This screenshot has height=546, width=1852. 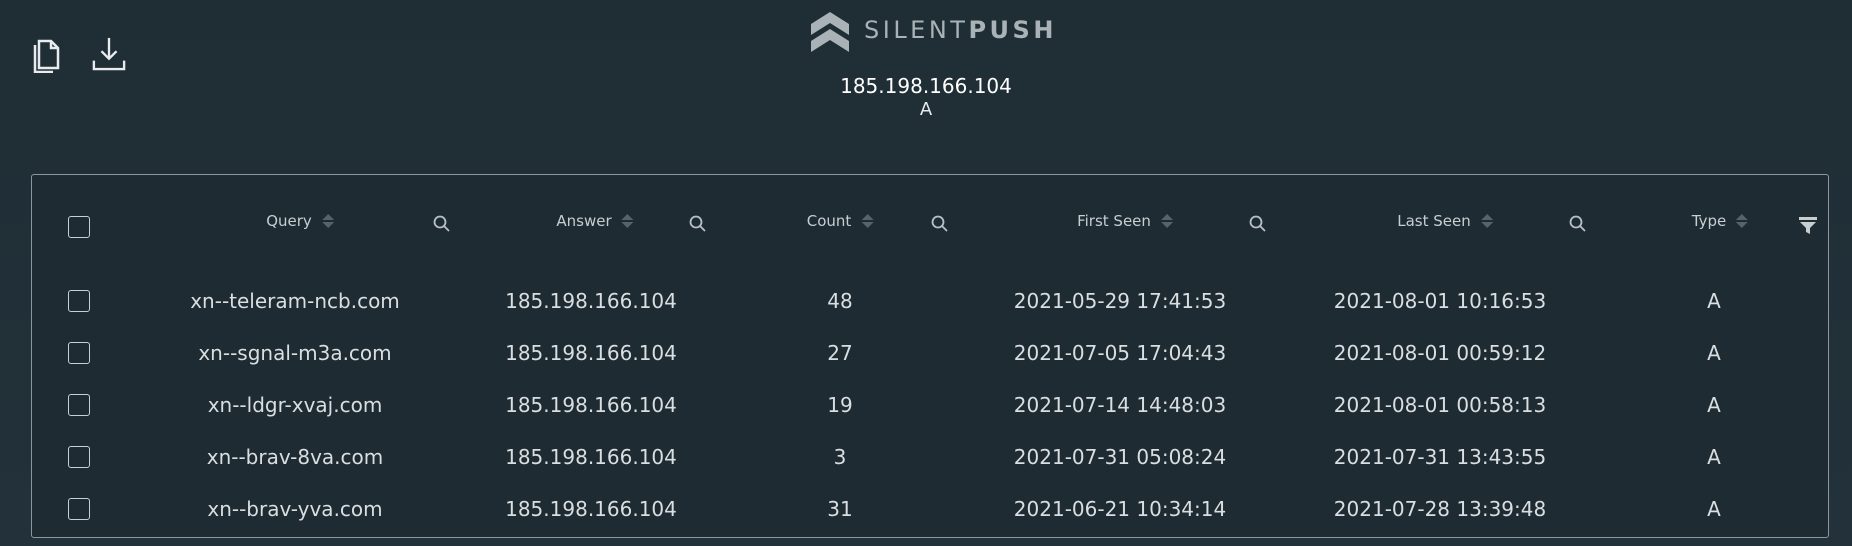 I want to click on copy-icon, so click(x=46, y=56).